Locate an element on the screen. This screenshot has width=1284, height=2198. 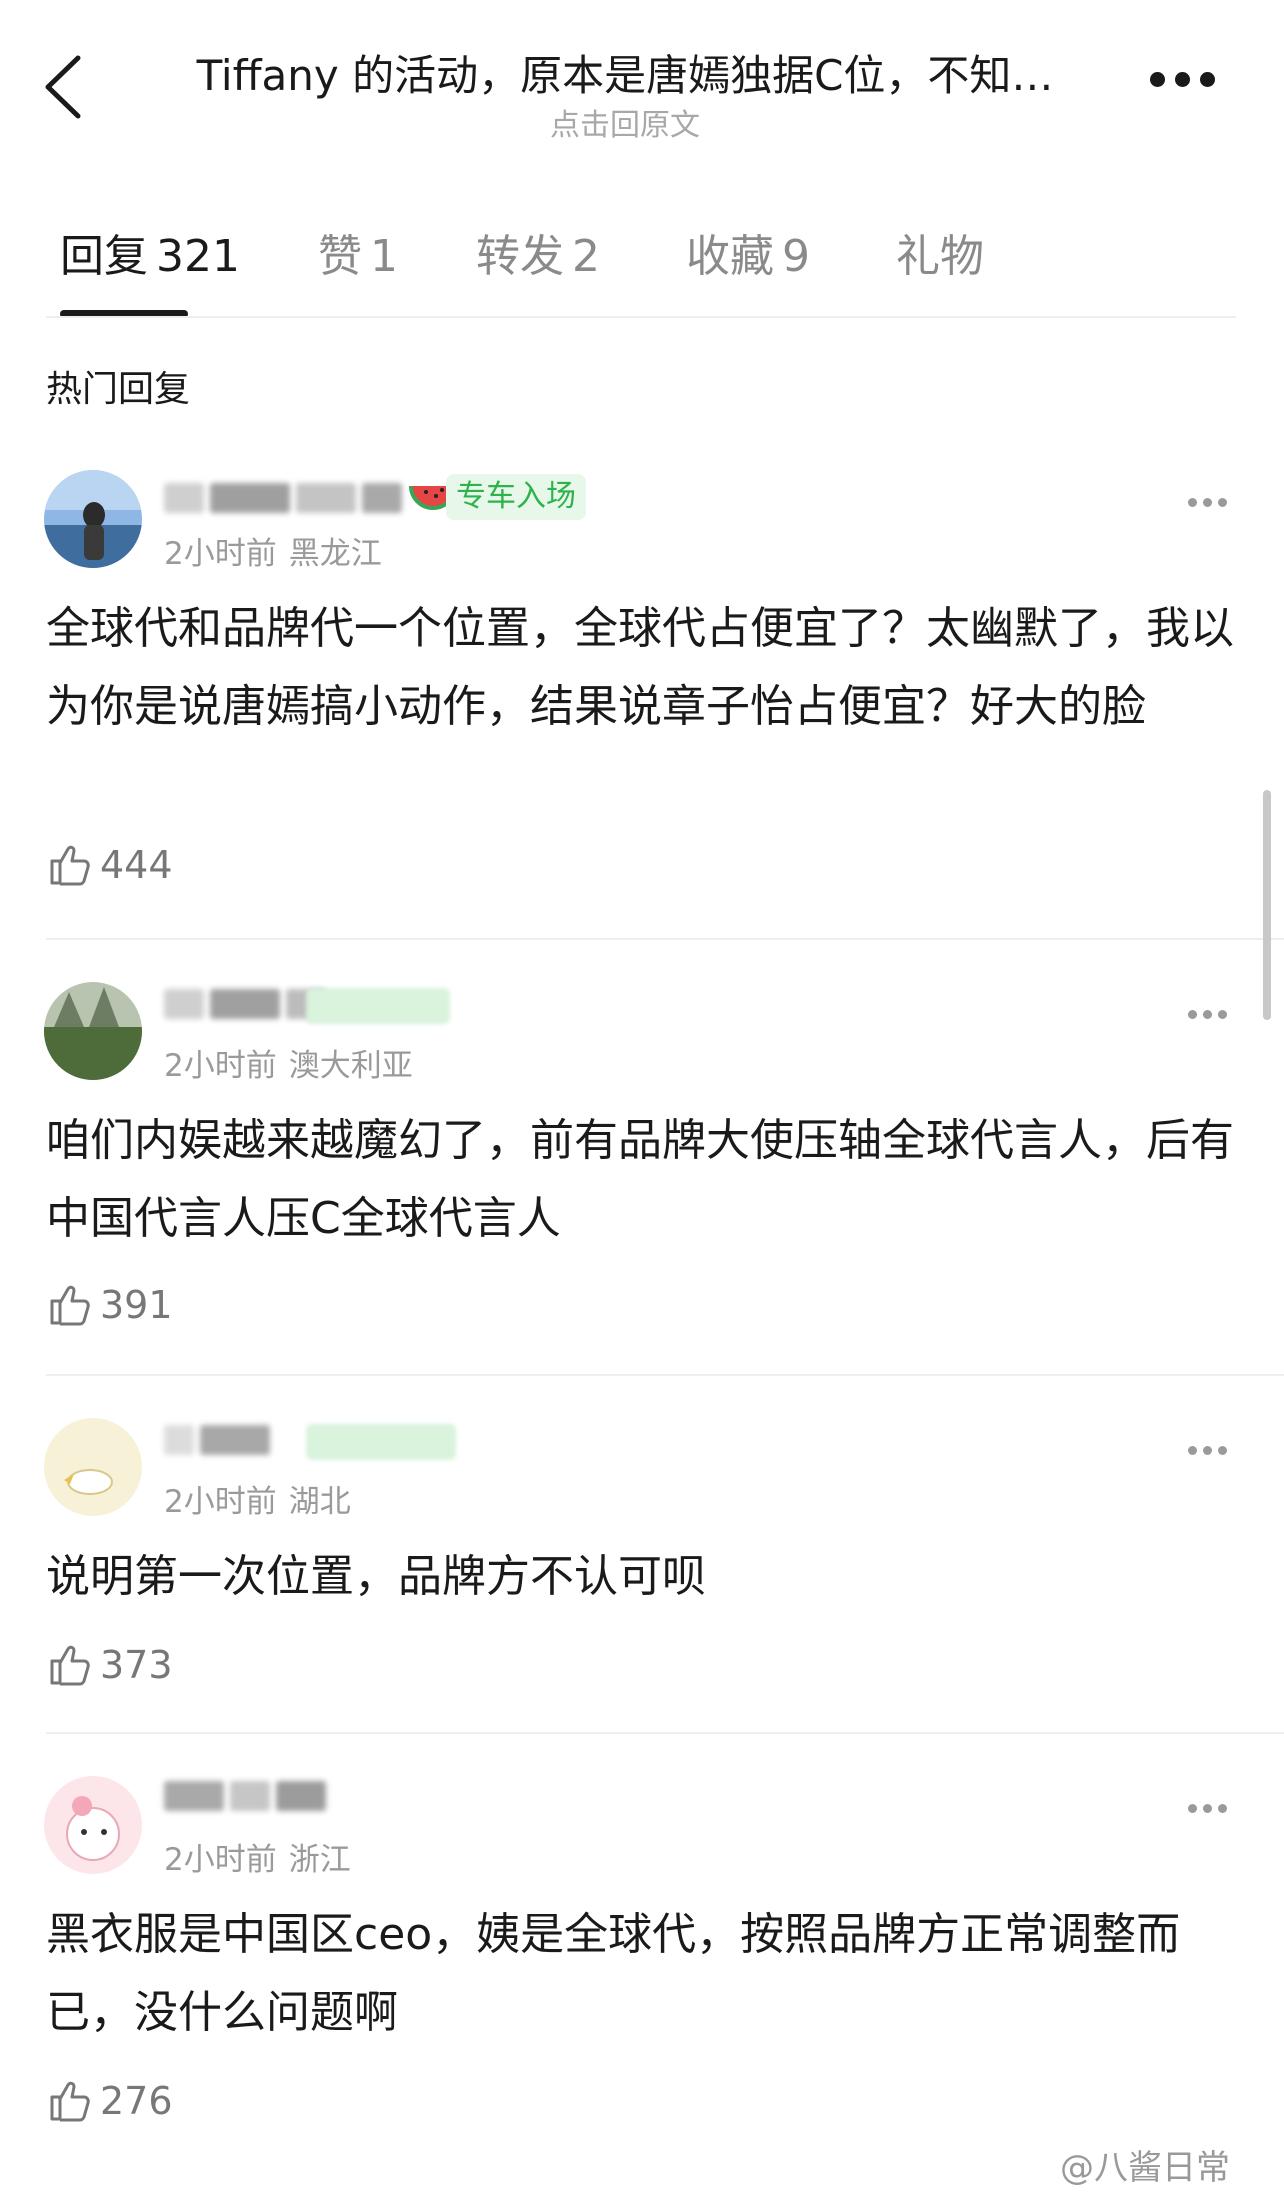
comment-meta: 2小时前 湖北 is located at coordinates (257, 1502).